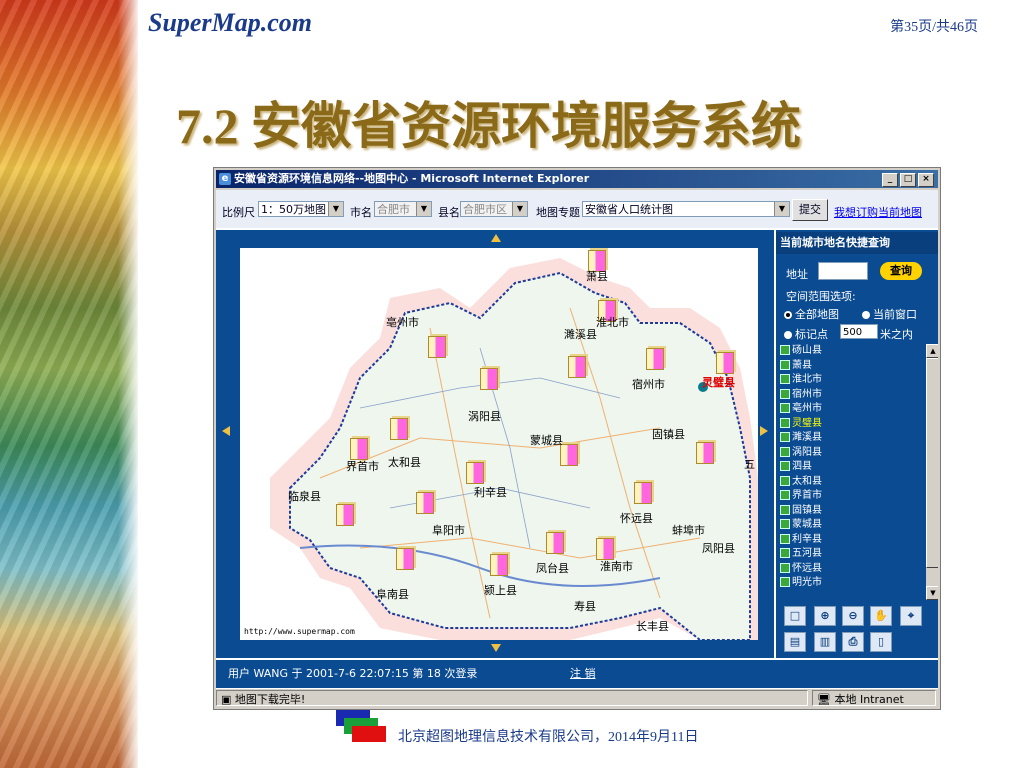 This screenshot has height=768, width=1024. What do you see at coordinates (853, 366) in the screenshot?
I see `place-list-item: 萧县` at bounding box center [853, 366].